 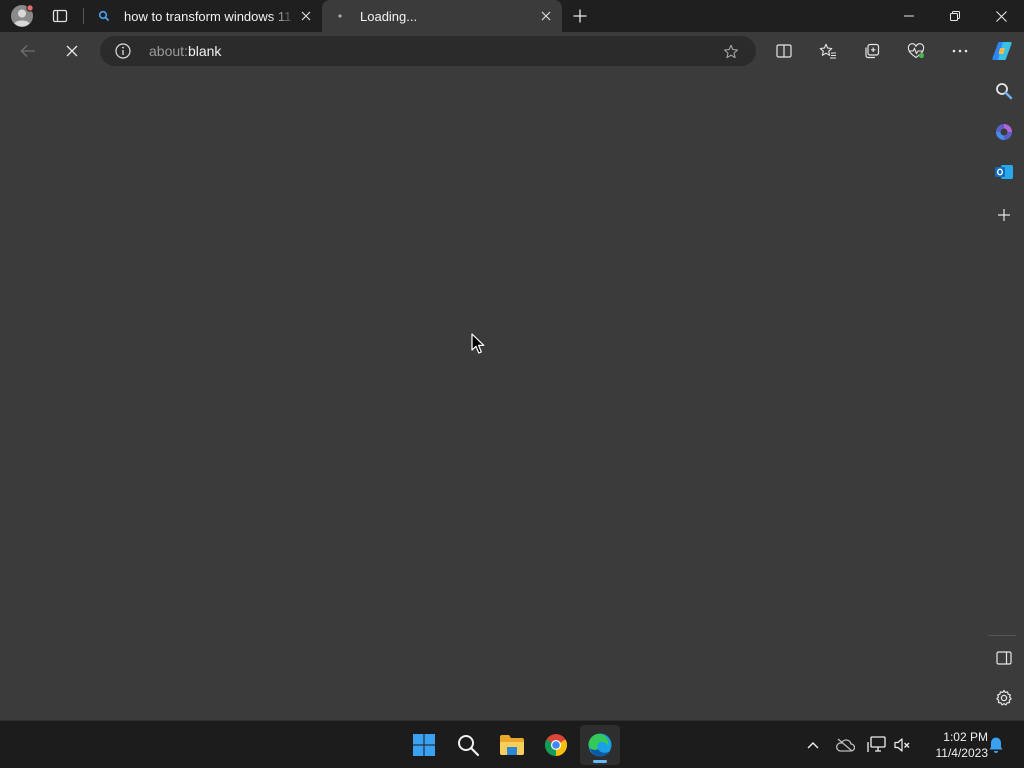 I want to click on more-icon, so click(x=960, y=51).